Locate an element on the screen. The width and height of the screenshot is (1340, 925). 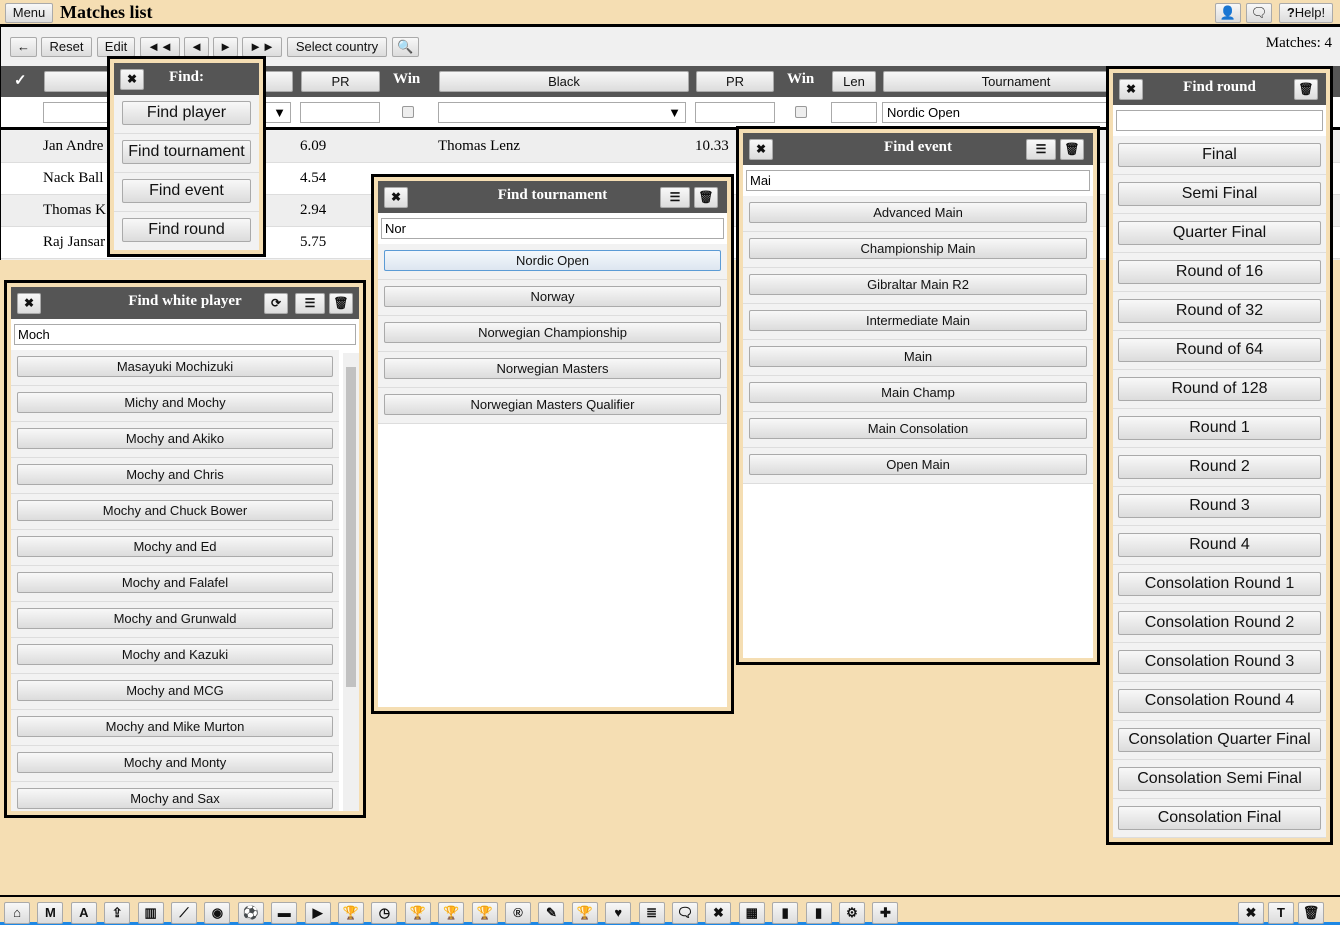
scrollbar is located at coordinates (351, 582).